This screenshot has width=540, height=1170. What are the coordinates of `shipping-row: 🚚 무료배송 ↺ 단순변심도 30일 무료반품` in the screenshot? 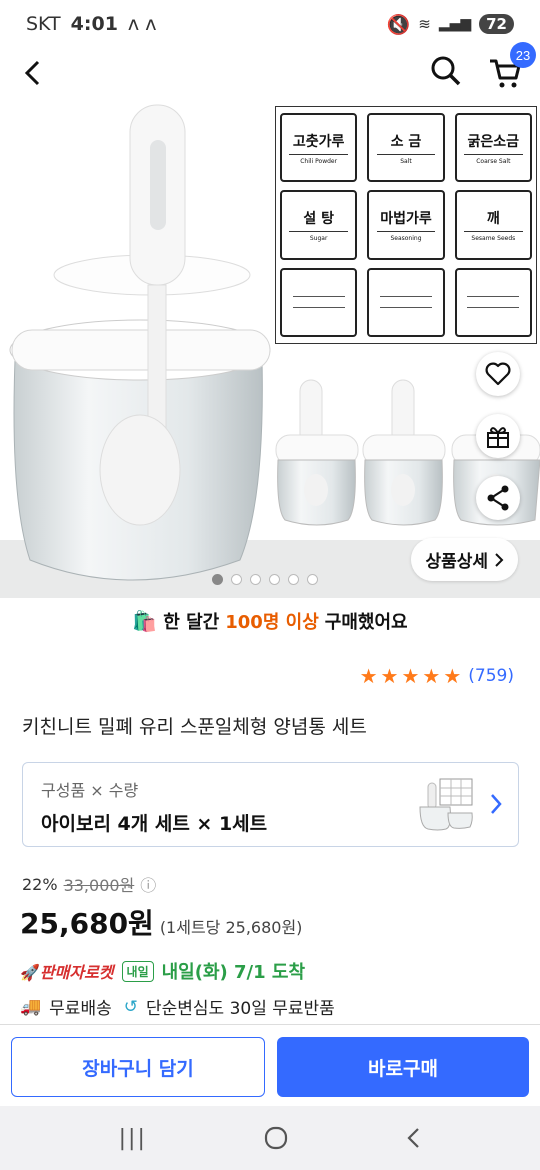 It's located at (177, 1007).